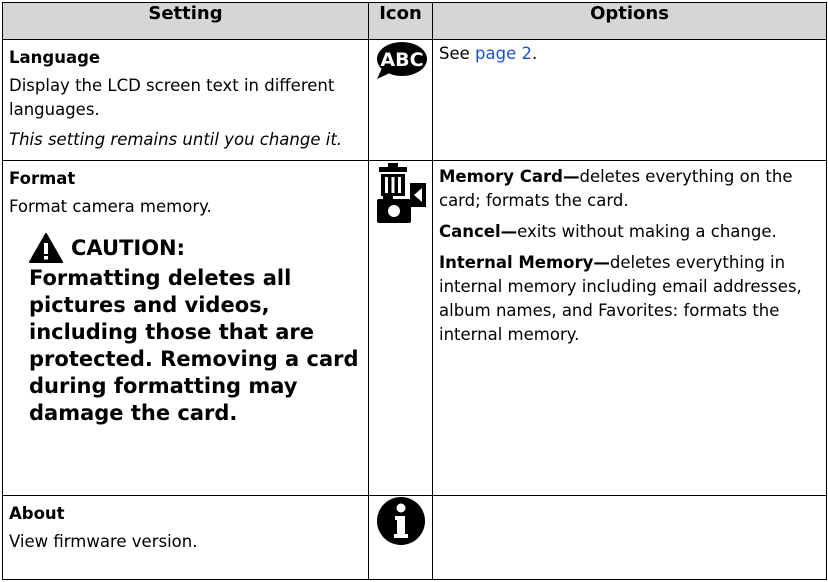  I want to click on svg-text: ABC, so click(401, 60).